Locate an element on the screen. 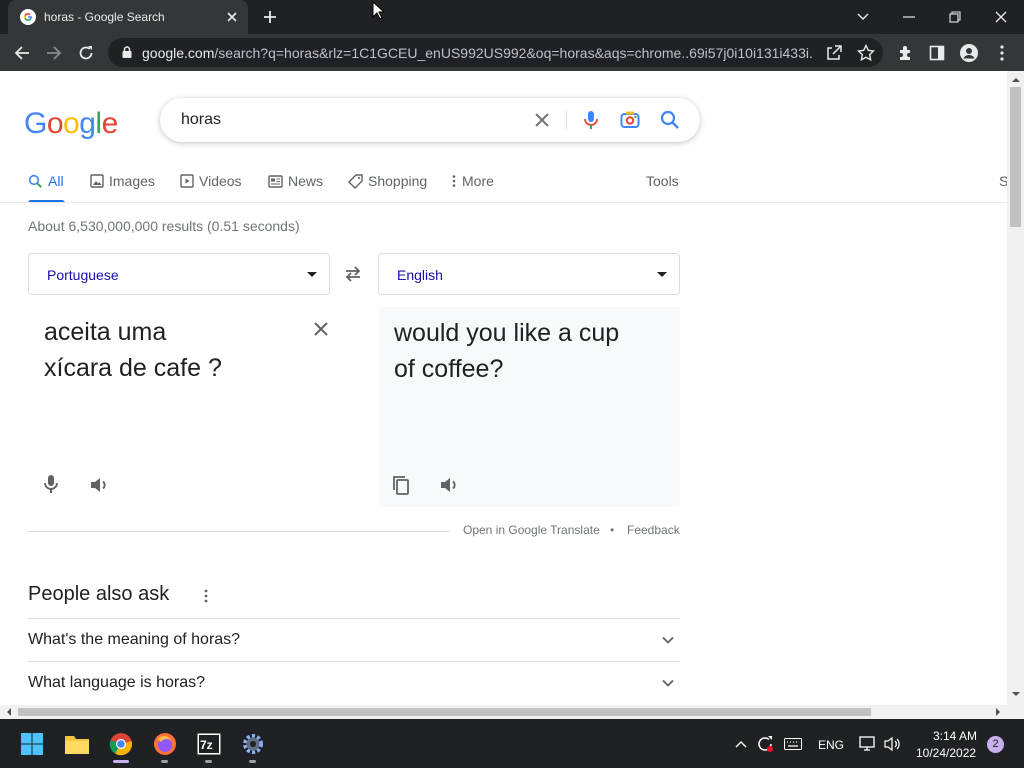  open-in-google-translate-link: Open in Google Translate is located at coordinates (531, 530).